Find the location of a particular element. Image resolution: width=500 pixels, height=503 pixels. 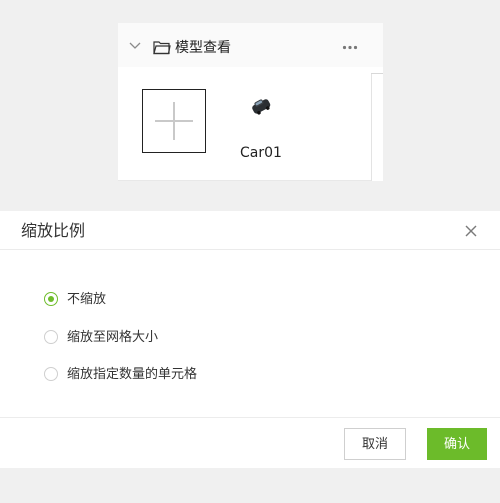

radio-option-label: 不缩放 is located at coordinates (87, 299).